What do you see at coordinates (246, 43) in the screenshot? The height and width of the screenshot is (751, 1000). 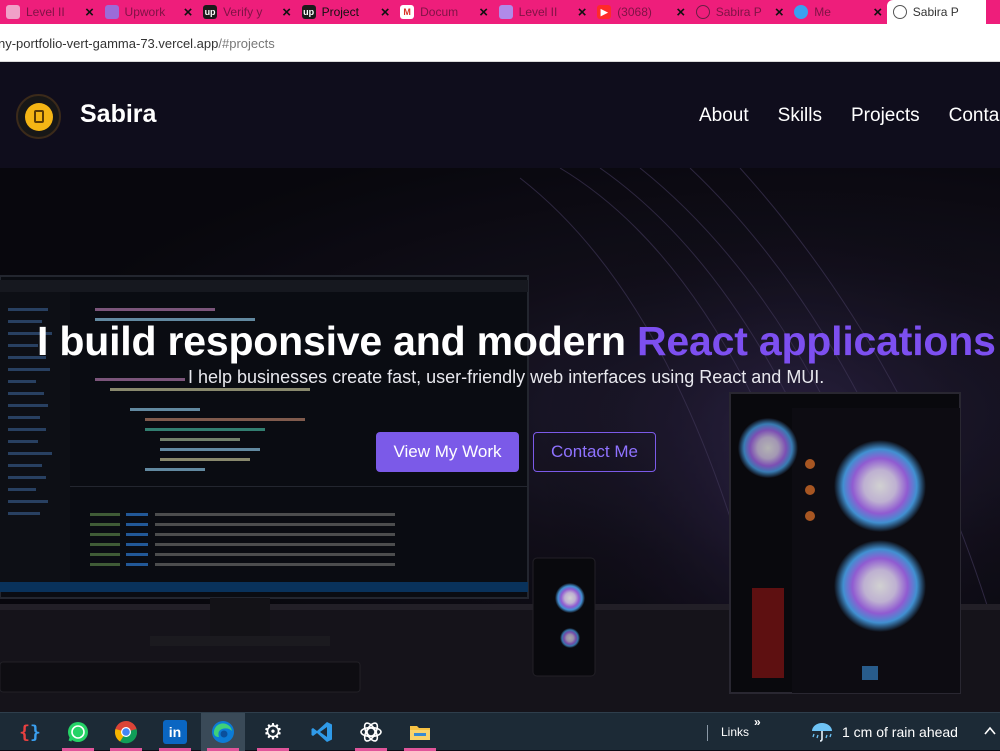 I see `url-path: /#projects` at bounding box center [246, 43].